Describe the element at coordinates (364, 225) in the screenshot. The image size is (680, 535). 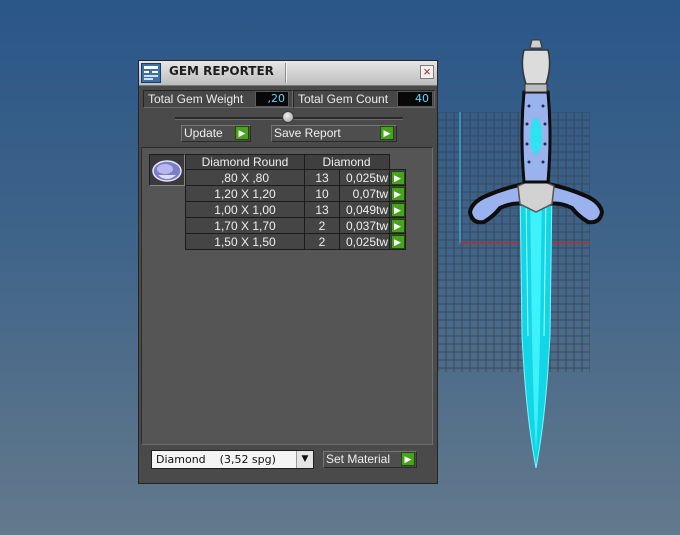
I see `gem-weight: 0,037tw` at that location.